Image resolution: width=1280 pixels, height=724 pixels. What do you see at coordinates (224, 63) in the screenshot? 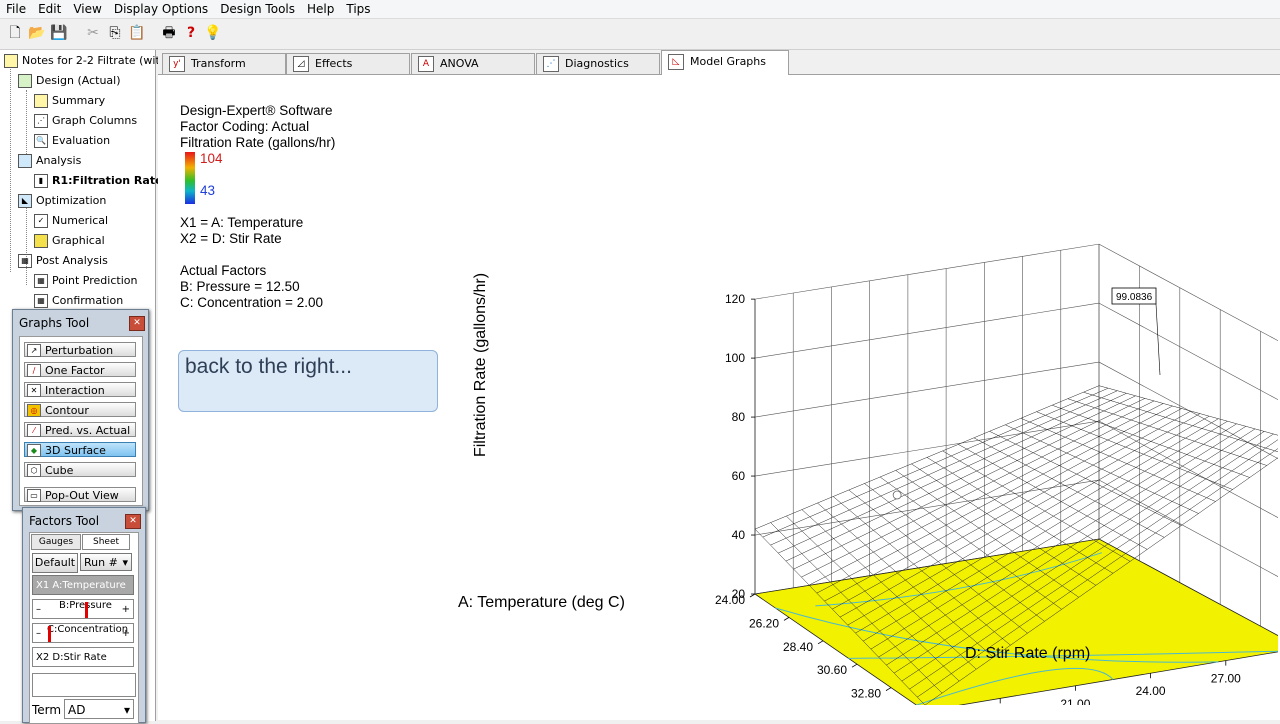
I see `tab-transform: y' Transform` at bounding box center [224, 63].